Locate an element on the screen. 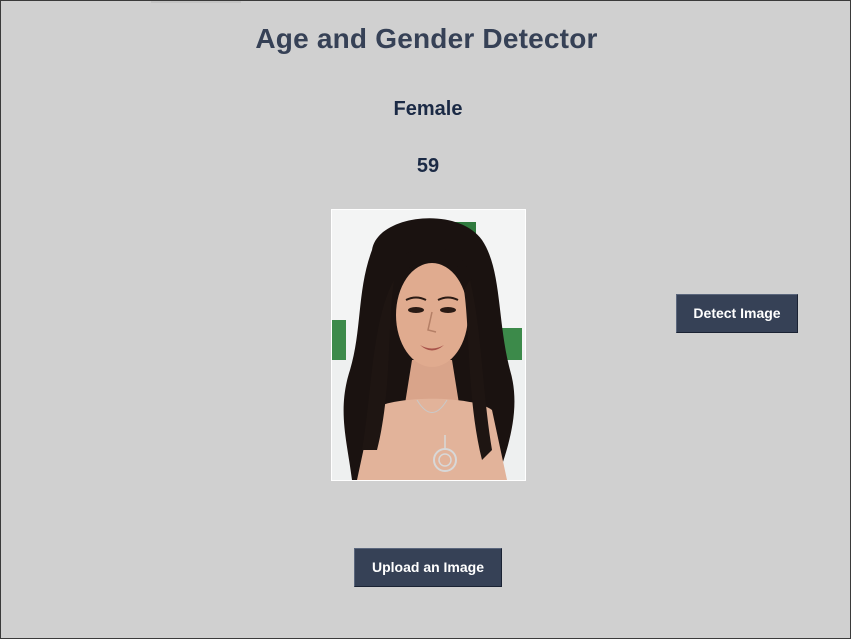 Image resolution: width=851 pixels, height=639 pixels. age-result-label: 59 is located at coordinates (428, 166).